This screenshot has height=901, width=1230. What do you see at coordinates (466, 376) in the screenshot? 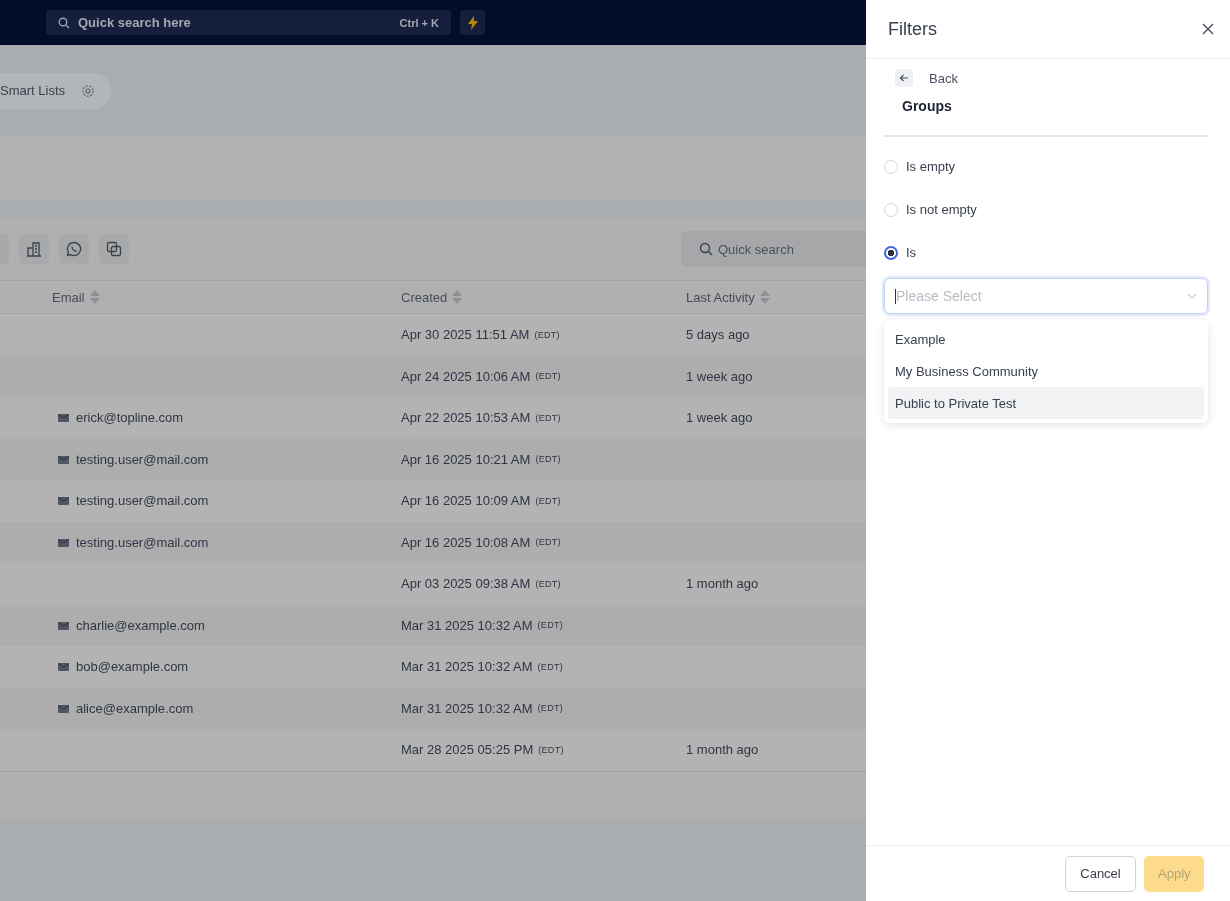
I see `created-date-cell: Apr 24 2025 10:06 AM` at bounding box center [466, 376].